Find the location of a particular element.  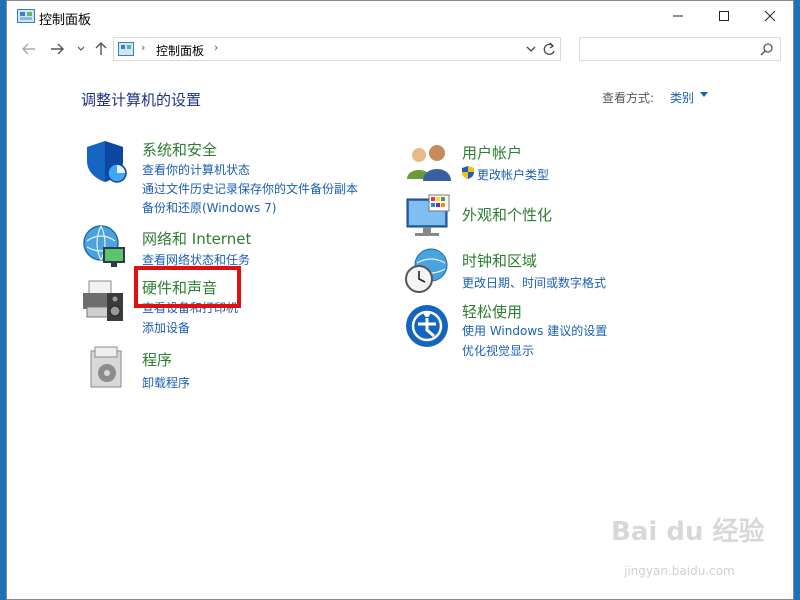

page-title: 调整计算机的设置 is located at coordinates (141, 100).